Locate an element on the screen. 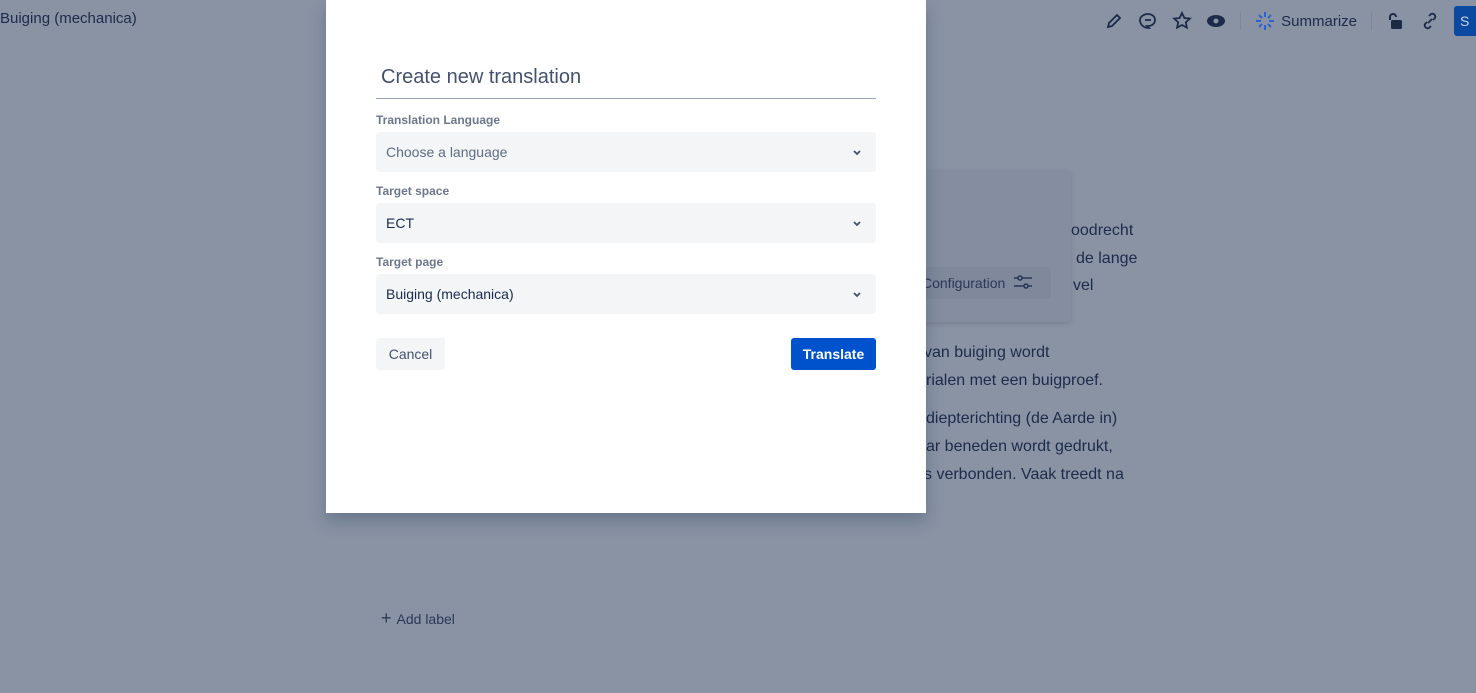 The width and height of the screenshot is (1476, 693). body-text: vel is located at coordinates (1083, 285).